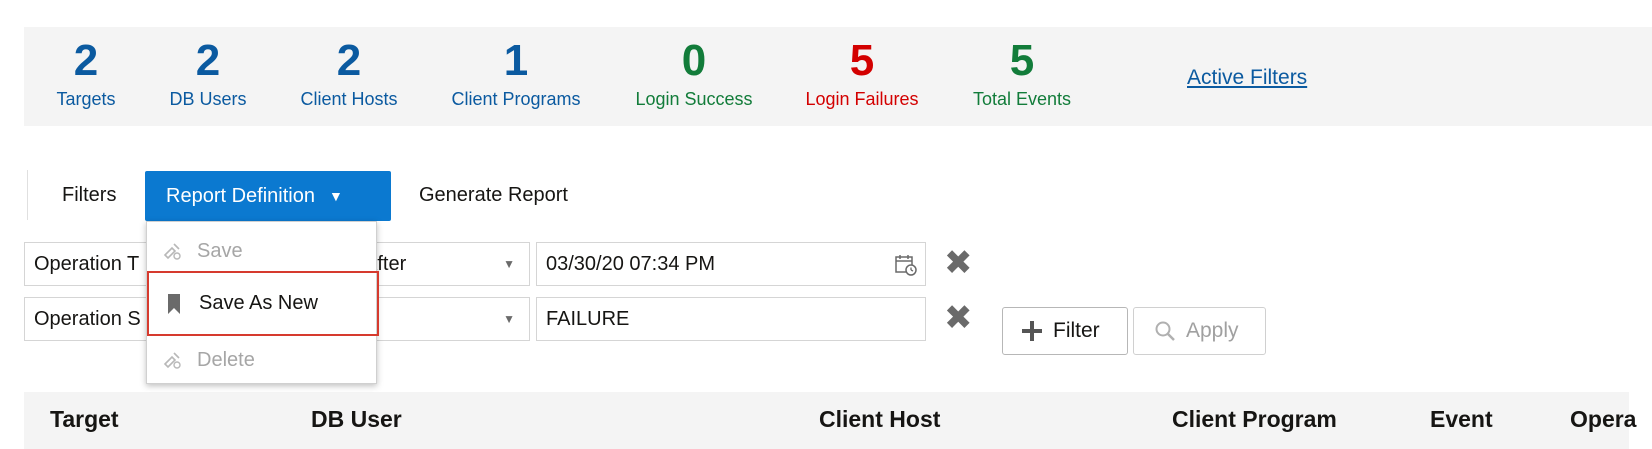 This screenshot has height=449, width=1652. I want to click on add-filter-button: Filter, so click(1065, 331).